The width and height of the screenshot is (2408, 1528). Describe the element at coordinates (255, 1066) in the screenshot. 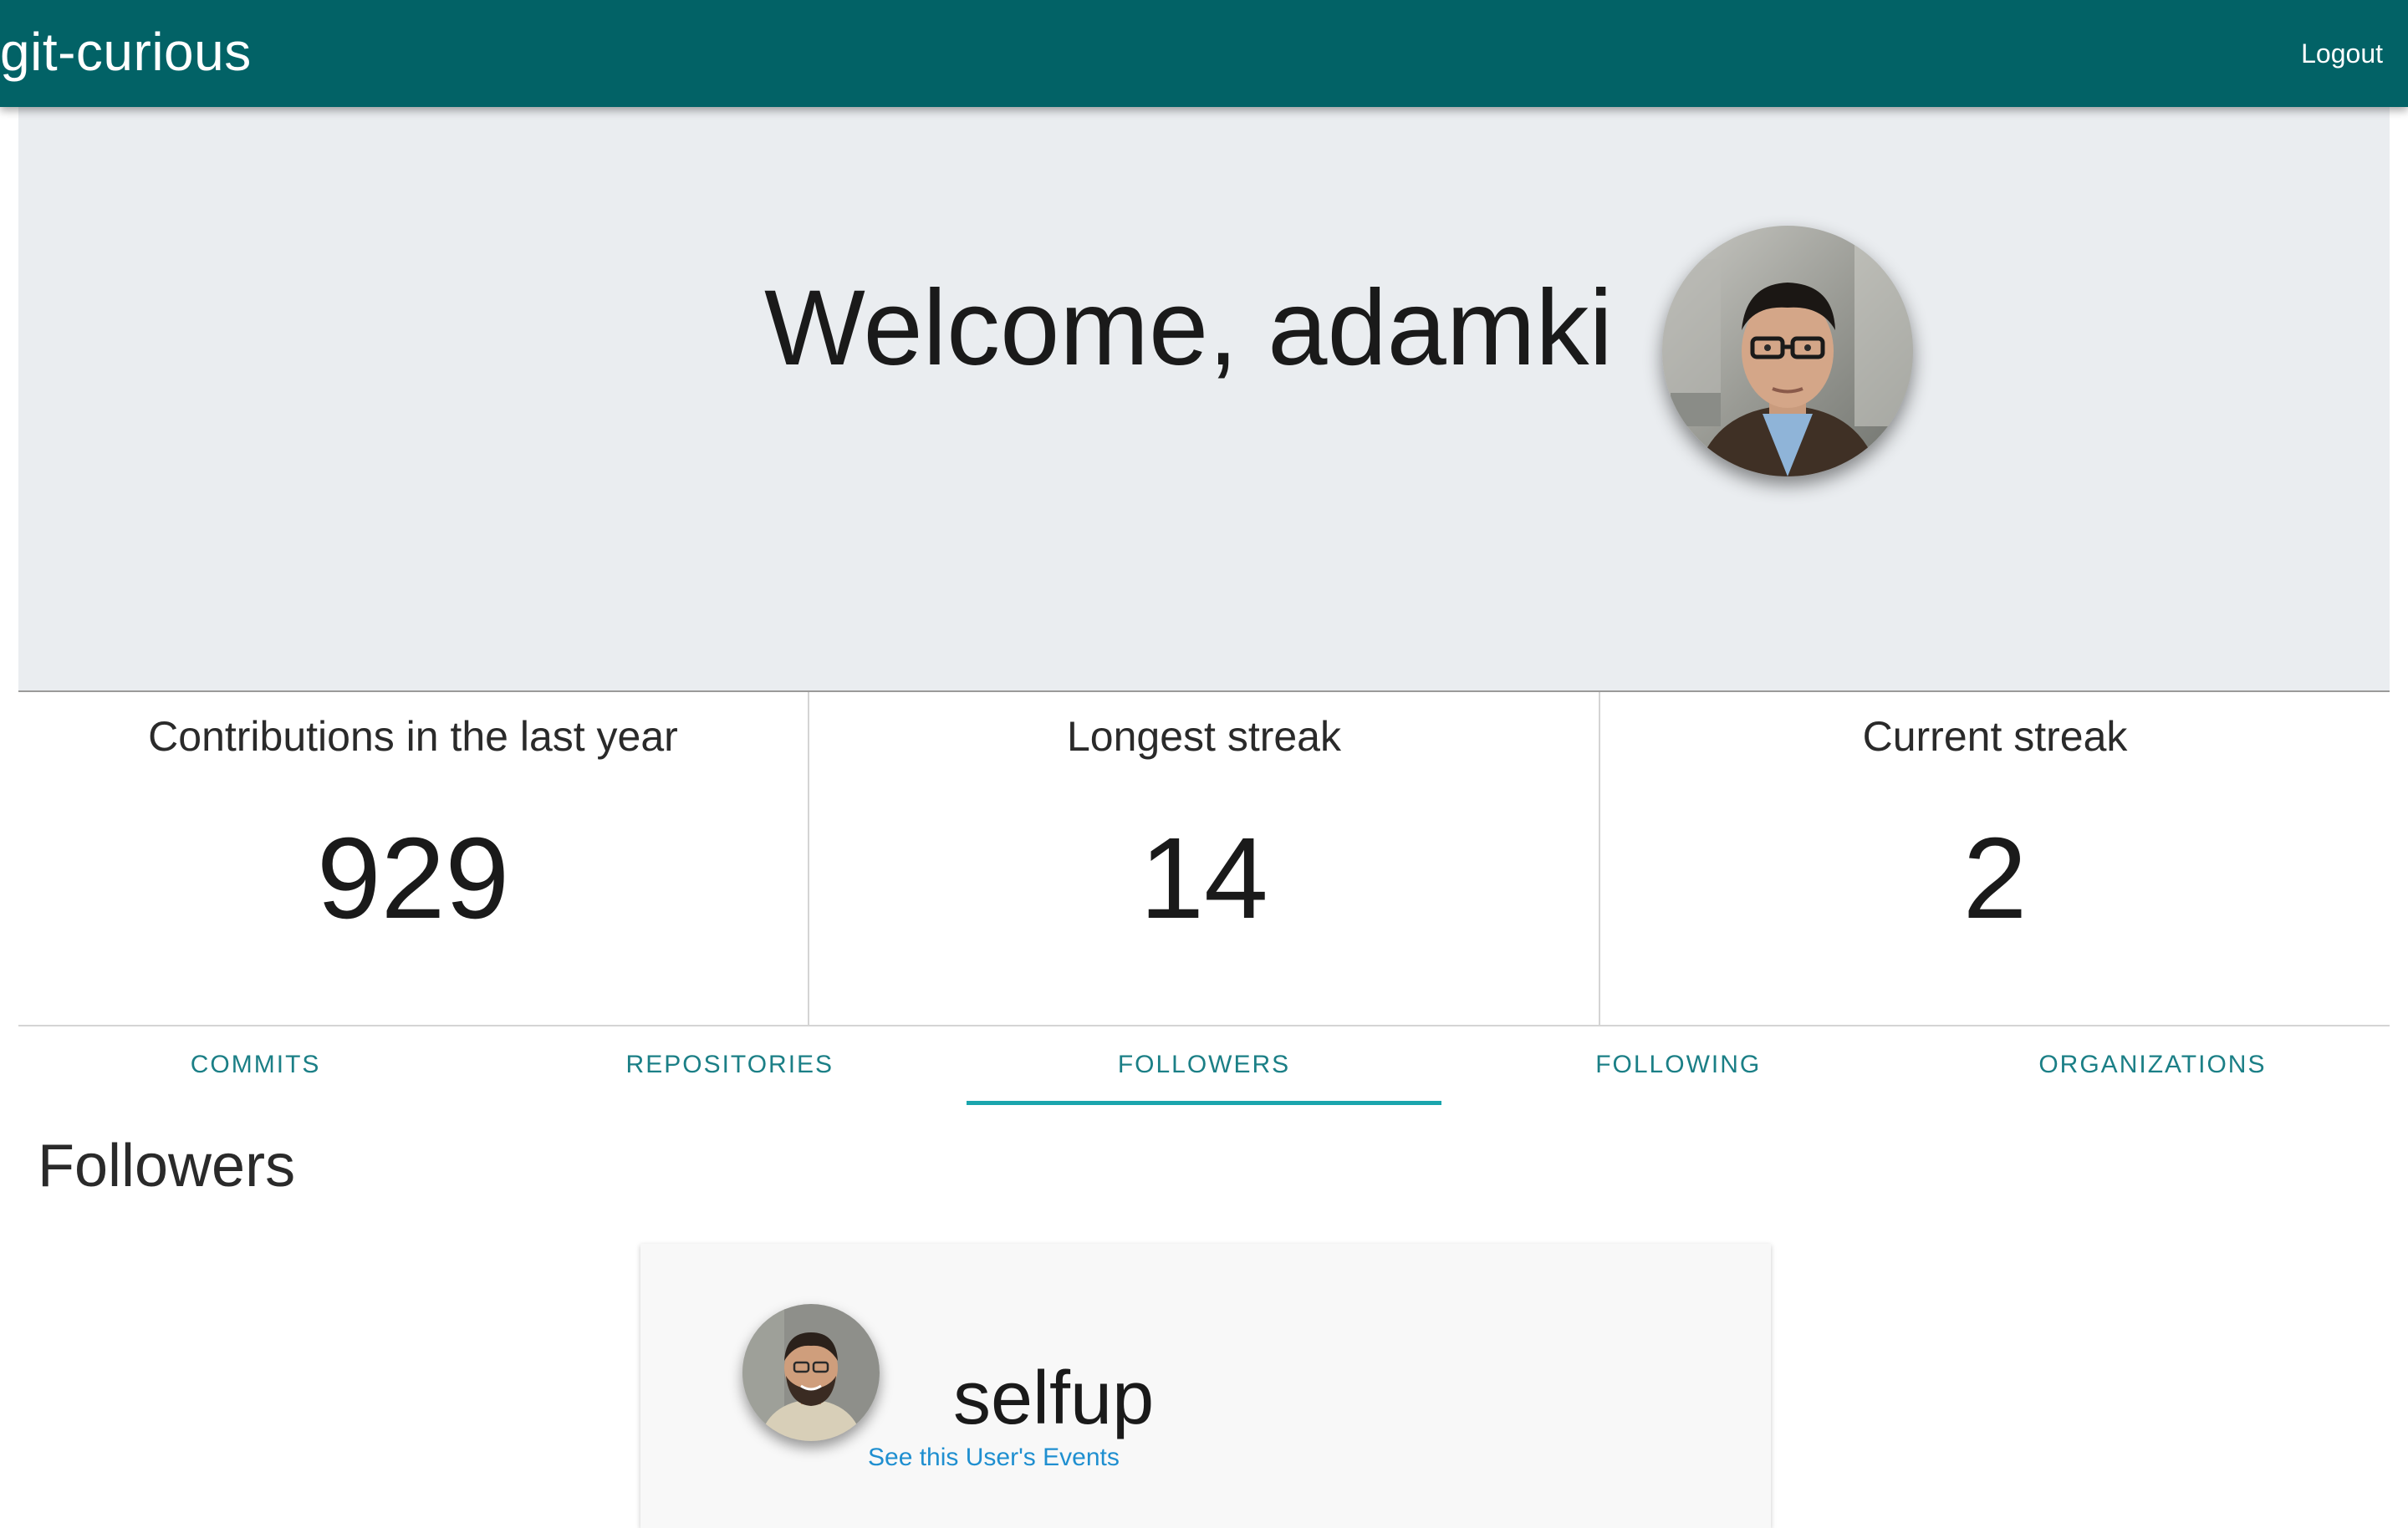

I see `tab-commits: COMMITS` at that location.